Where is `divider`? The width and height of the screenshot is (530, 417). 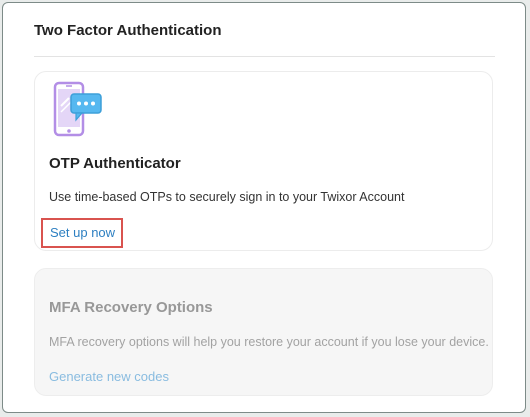 divider is located at coordinates (264, 56).